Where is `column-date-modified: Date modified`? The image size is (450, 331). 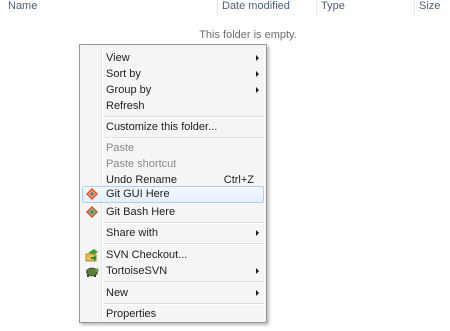
column-date-modified: Date modified is located at coordinates (256, 7).